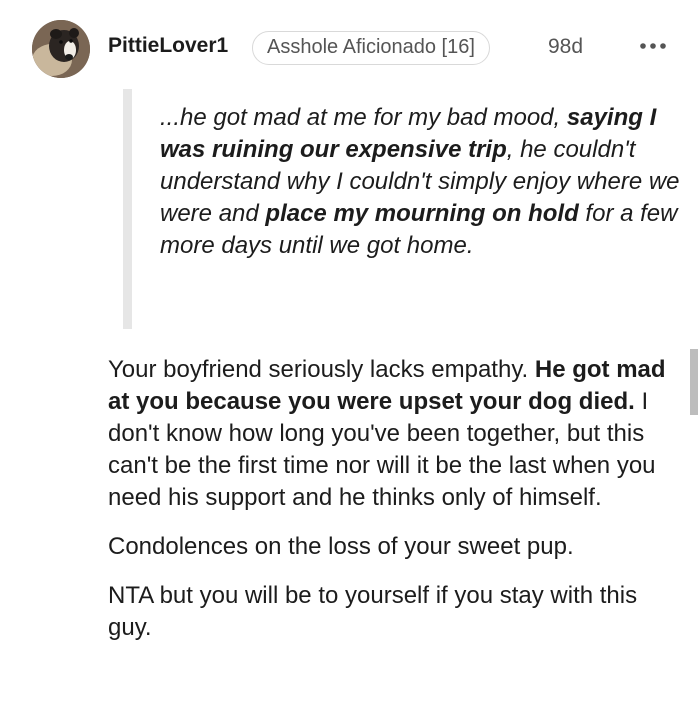  I want to click on scrollbar, so click(694, 382).